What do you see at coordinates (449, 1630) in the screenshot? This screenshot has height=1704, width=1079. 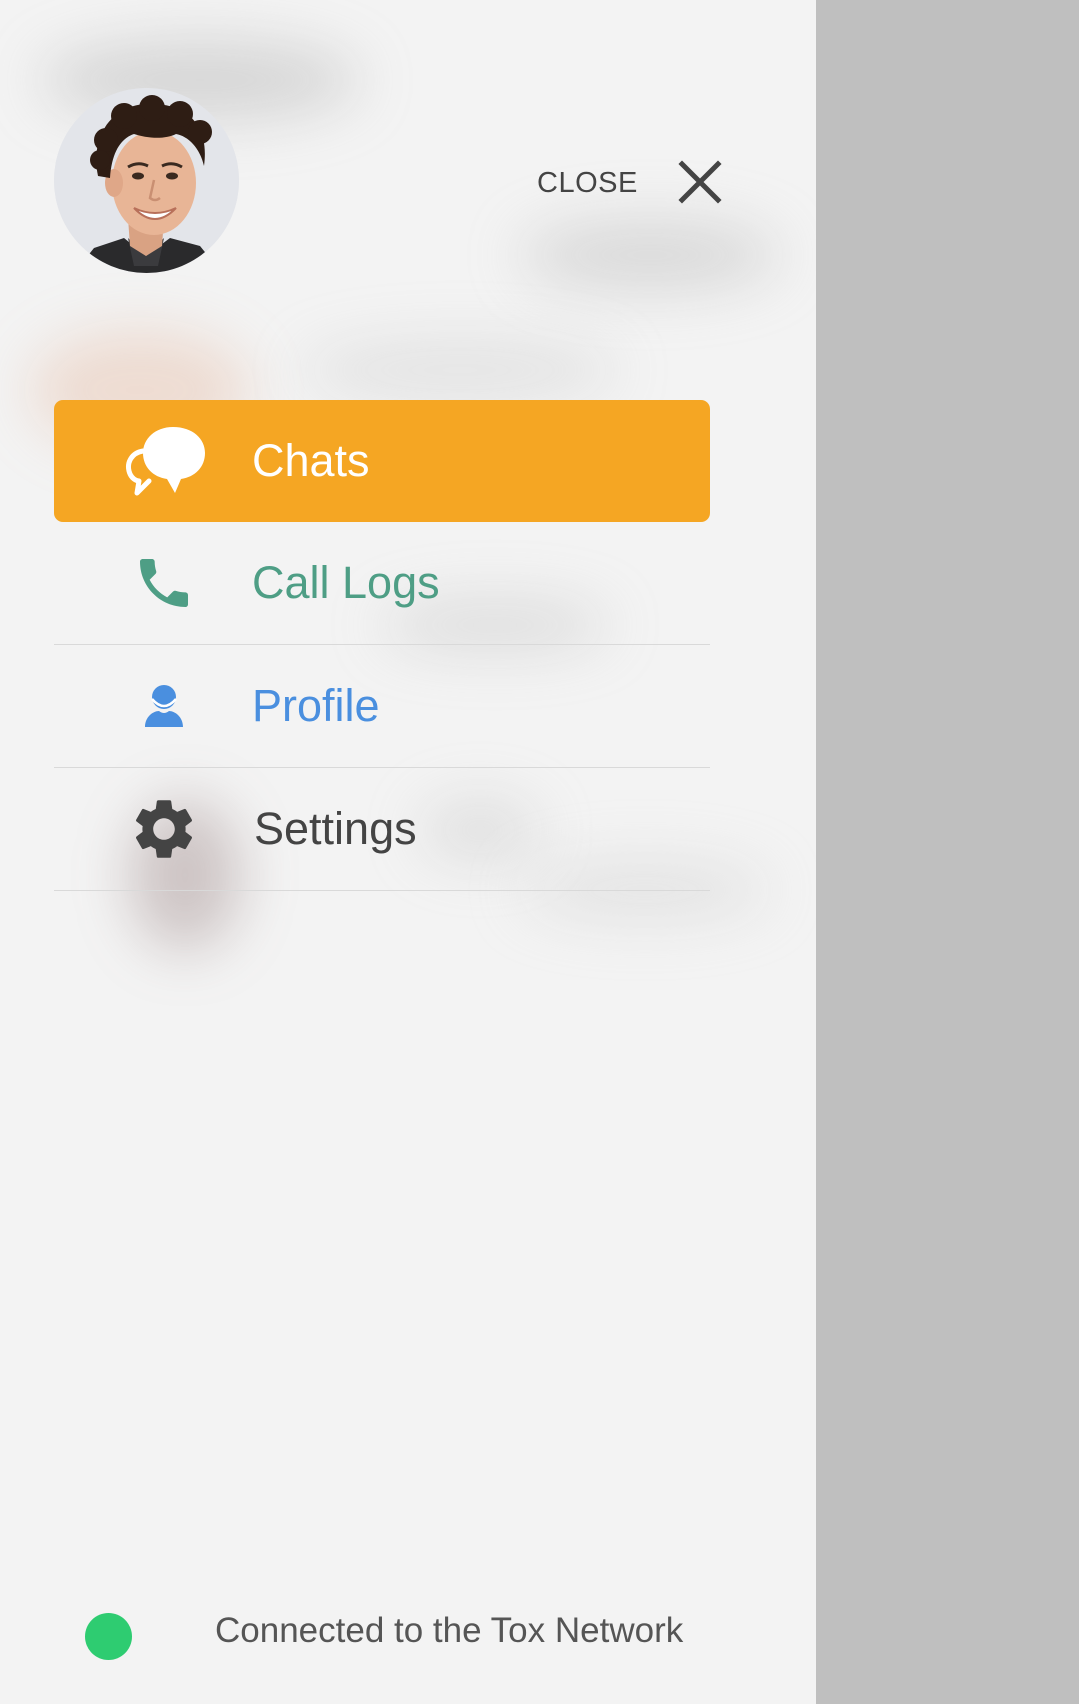 I see `status-text: Connected to the Tox Network` at bounding box center [449, 1630].